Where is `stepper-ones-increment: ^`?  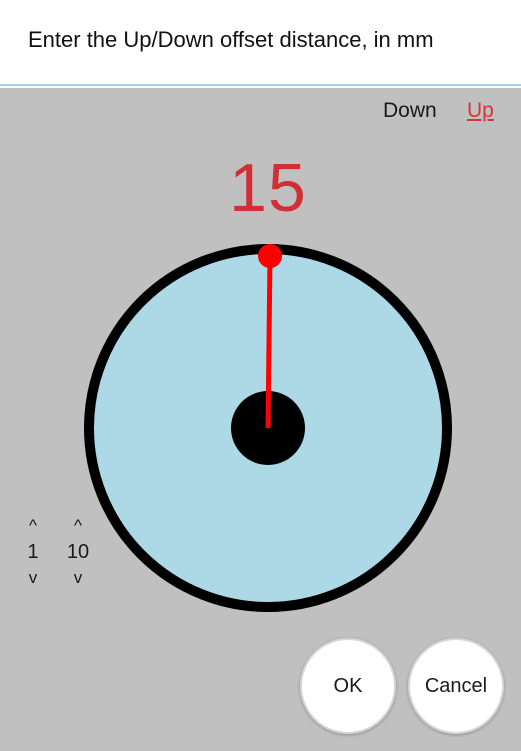
stepper-ones-increment: ^ is located at coordinates (33, 526).